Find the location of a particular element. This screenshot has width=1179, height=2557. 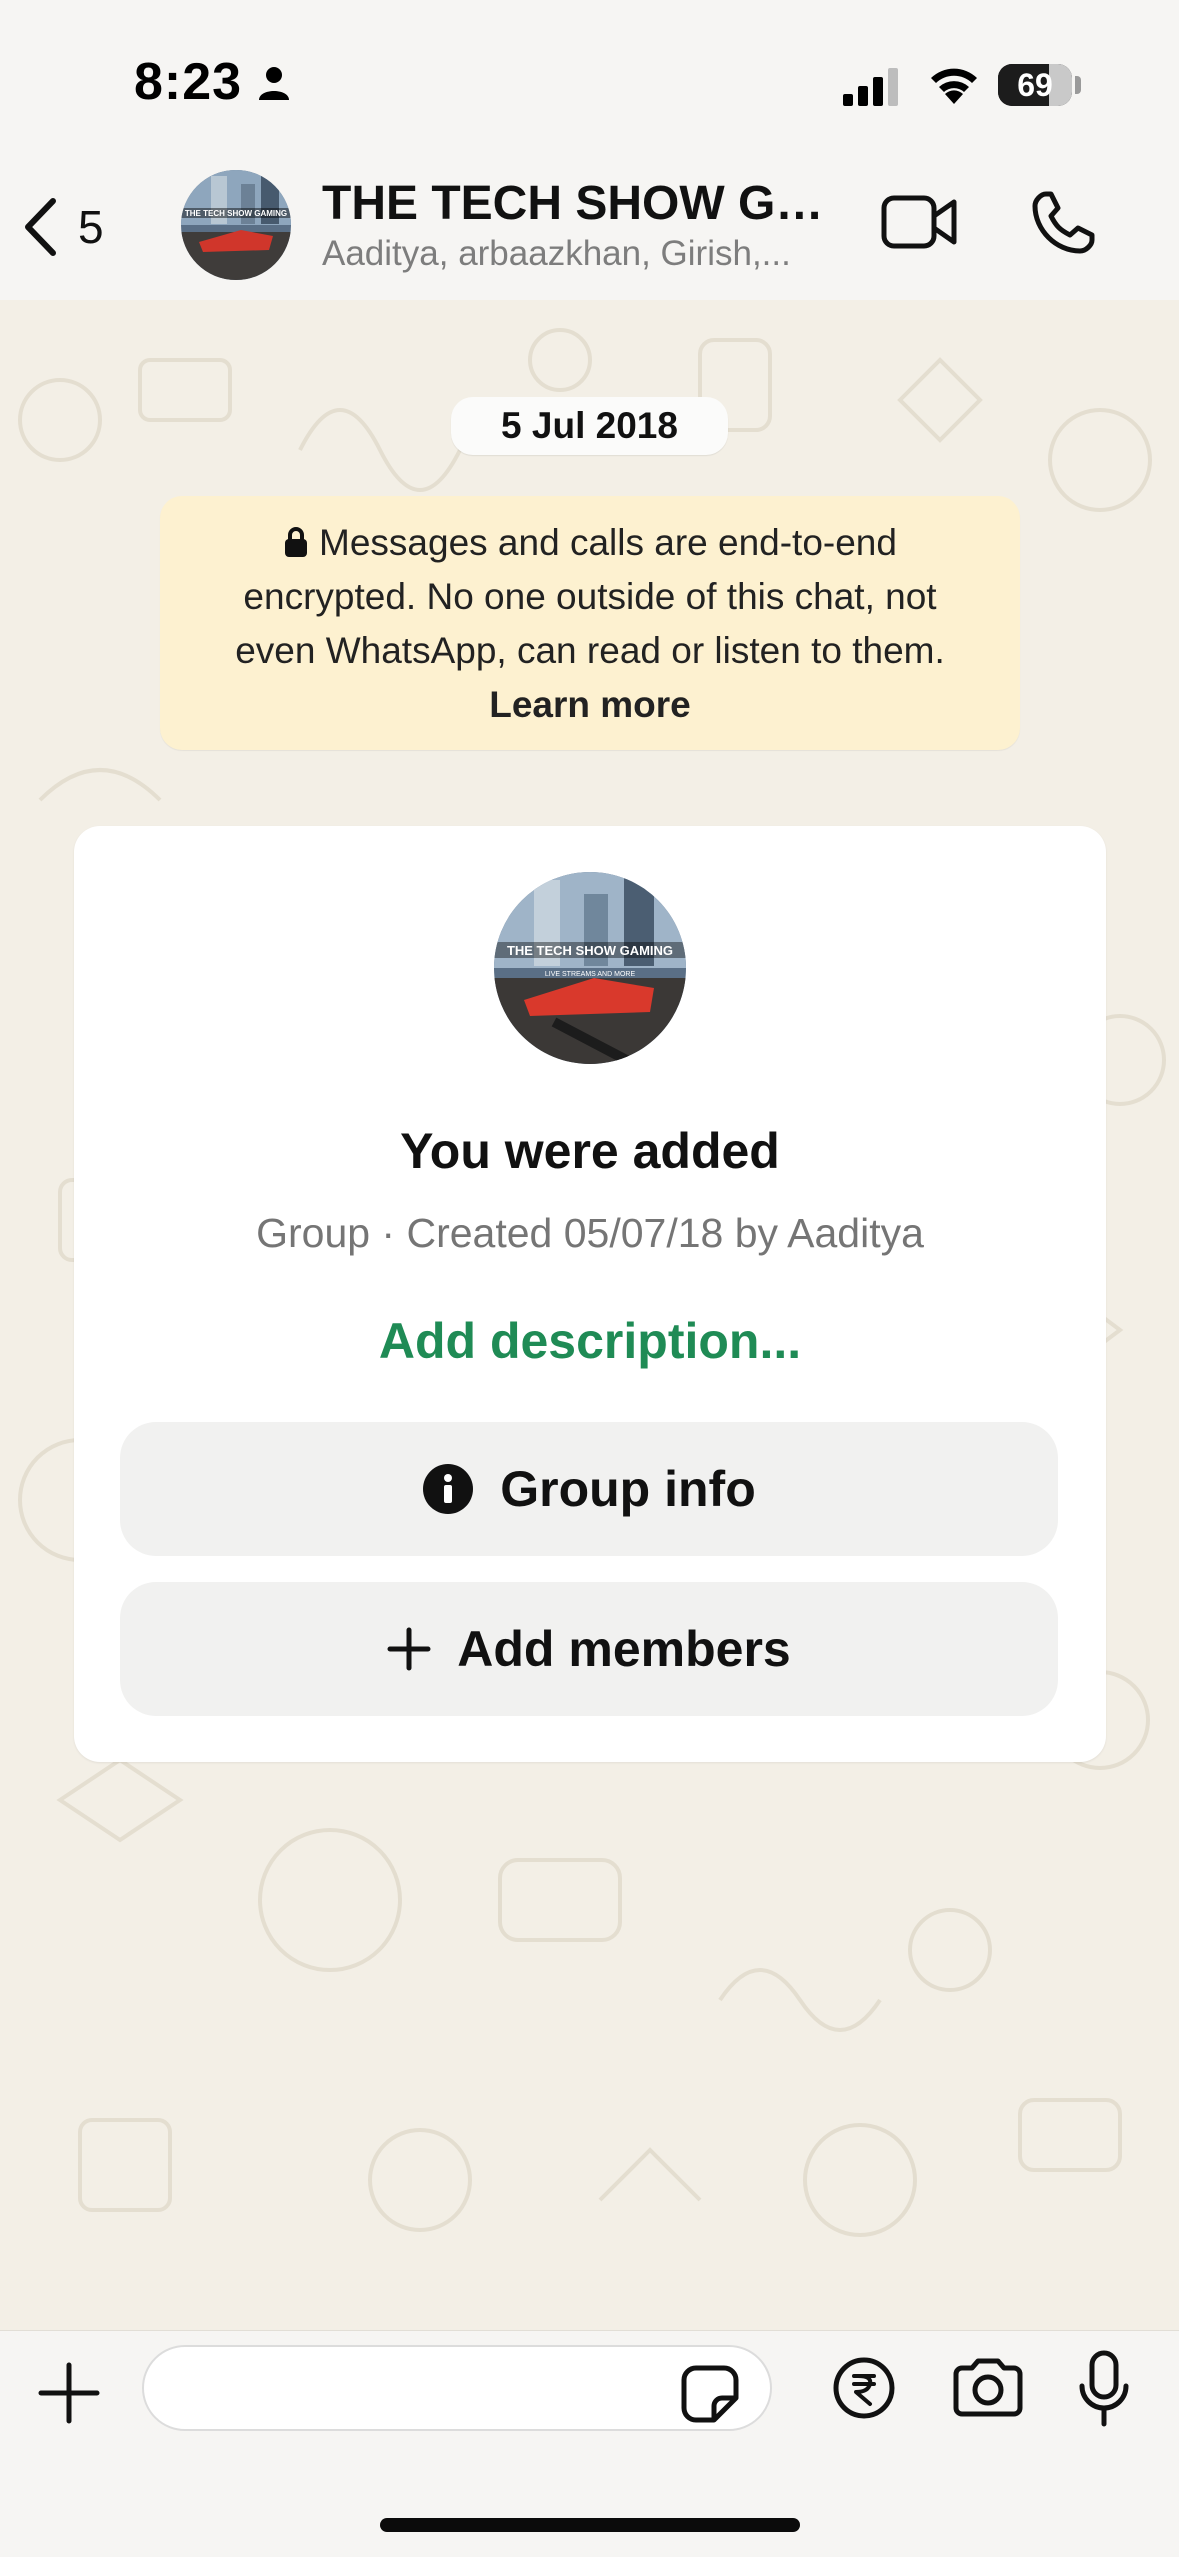

sticker-icon is located at coordinates (710, 2394).